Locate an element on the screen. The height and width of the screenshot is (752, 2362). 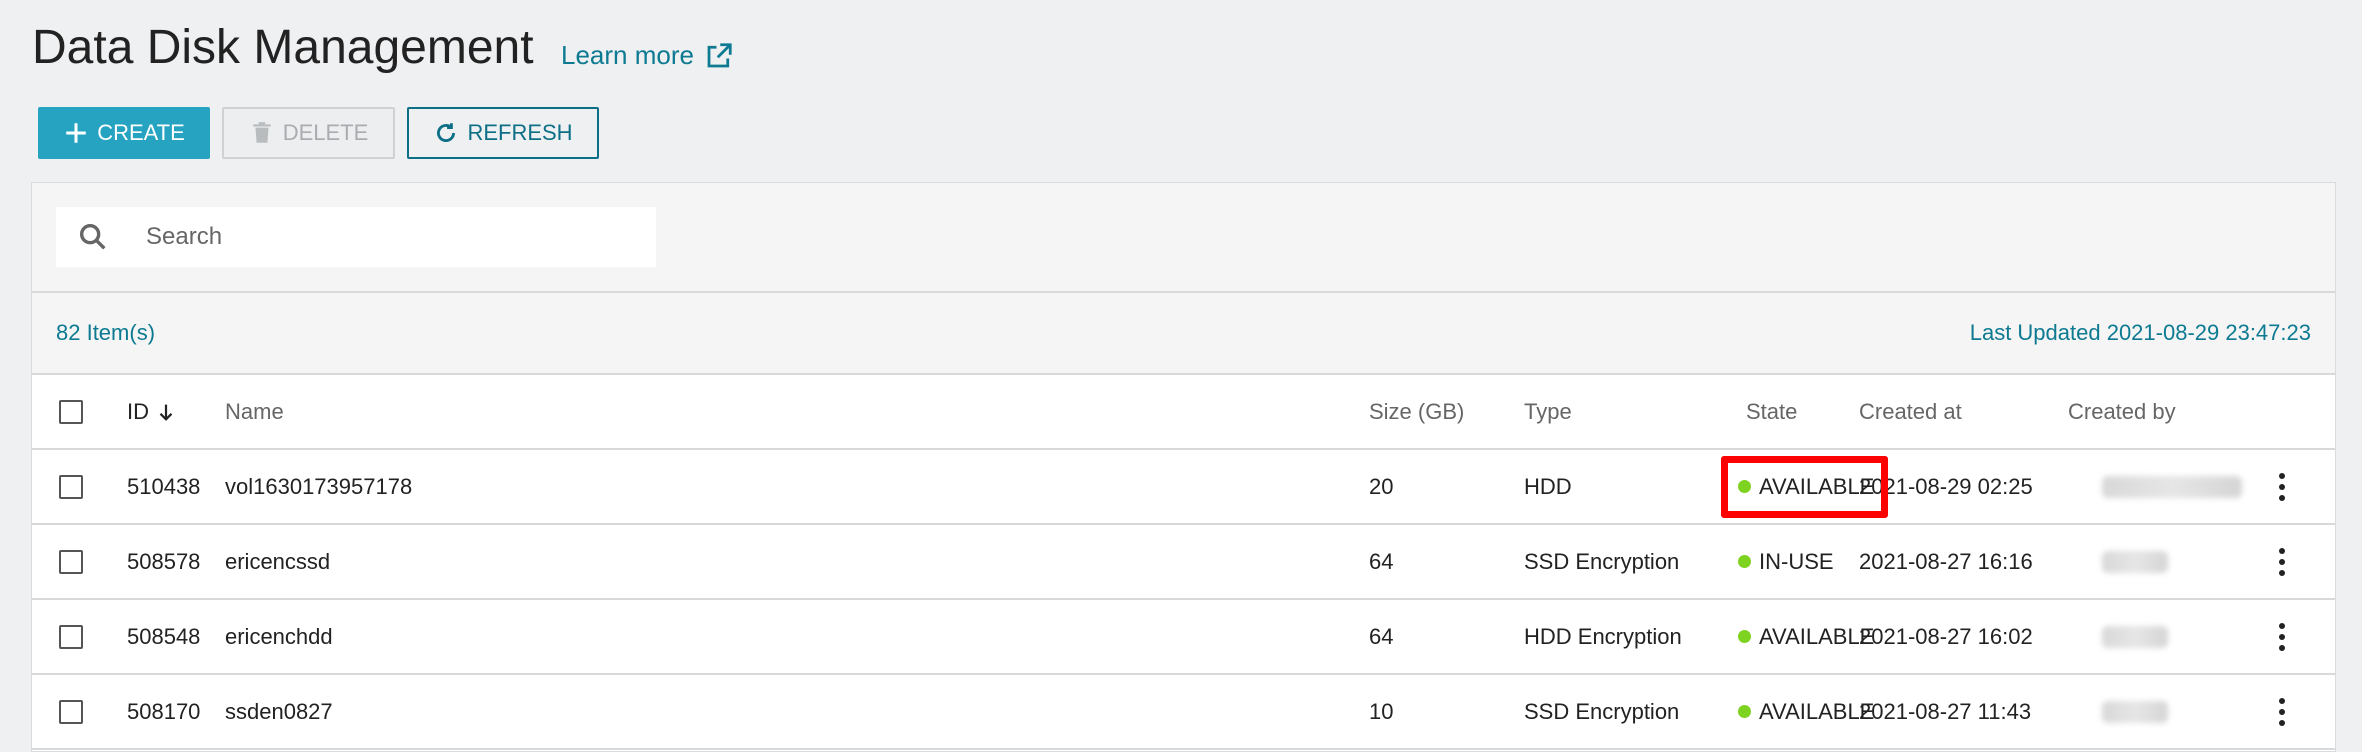
state-label: IN-USE is located at coordinates (1796, 561).